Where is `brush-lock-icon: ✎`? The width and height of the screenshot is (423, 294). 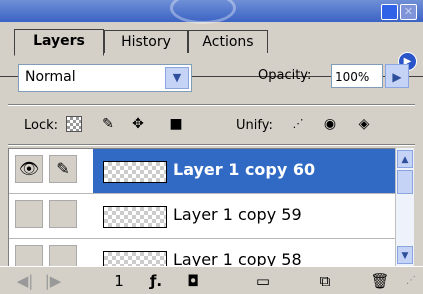 brush-lock-icon: ✎ is located at coordinates (108, 124).